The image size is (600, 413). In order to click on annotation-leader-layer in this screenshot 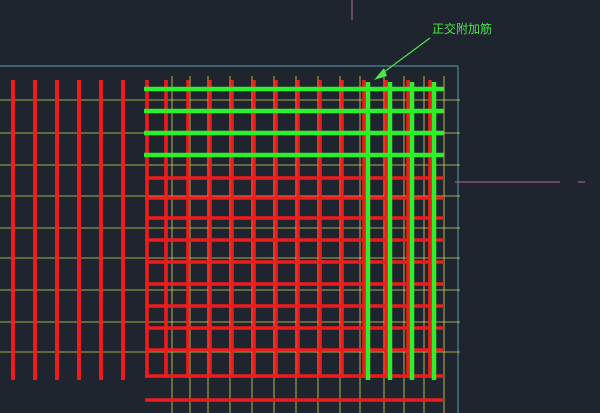, I will do `click(402, 58)`.